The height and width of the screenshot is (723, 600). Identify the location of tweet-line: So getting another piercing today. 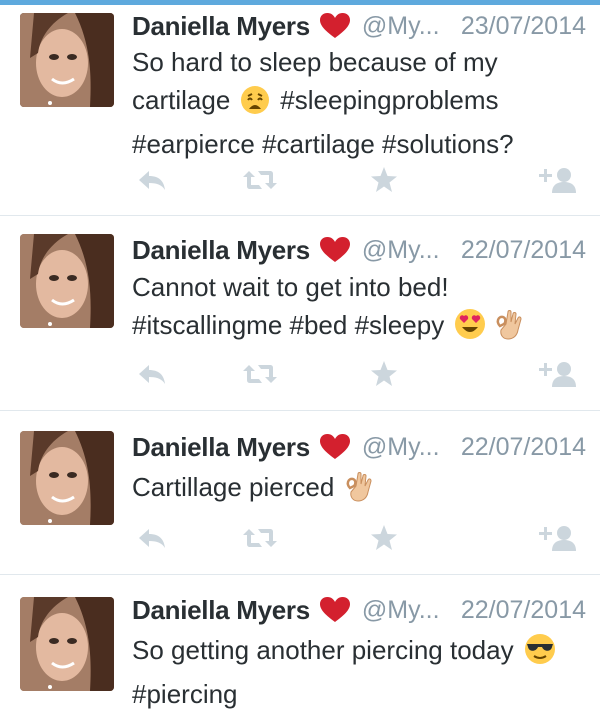
(356, 653).